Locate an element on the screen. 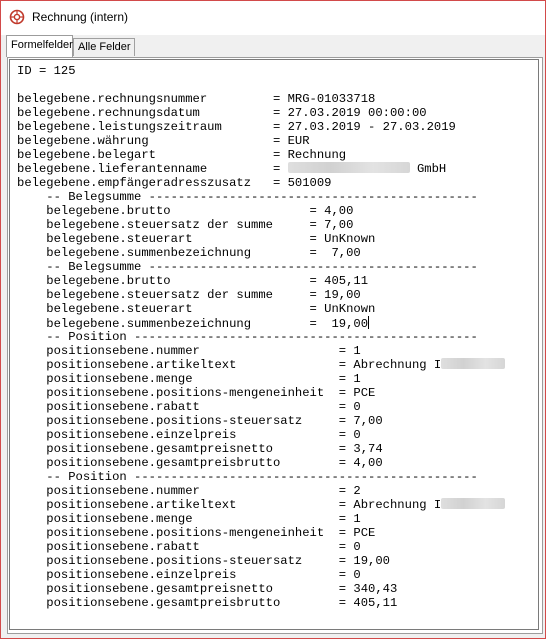 Image resolution: width=546 pixels, height=639 pixels. text-line: positionsebene.gesamtpreisnetto = 340,43 is located at coordinates (207, 589).